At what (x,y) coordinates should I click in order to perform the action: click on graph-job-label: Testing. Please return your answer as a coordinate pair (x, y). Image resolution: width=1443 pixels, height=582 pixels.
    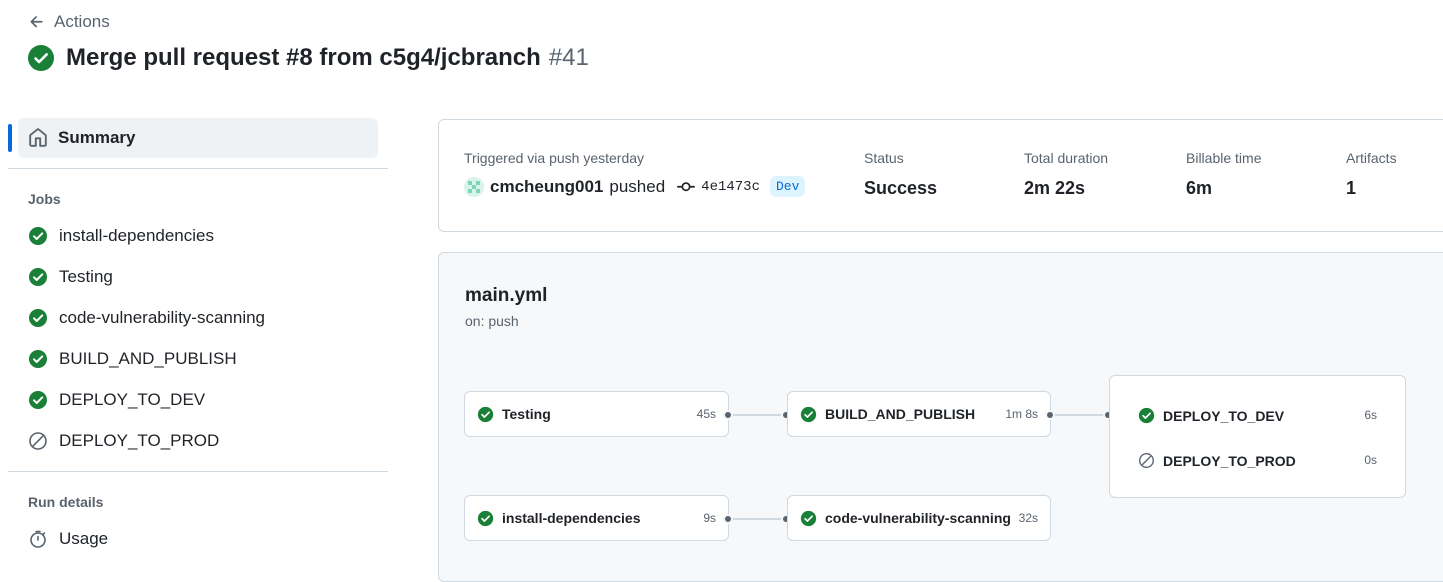
    Looking at the image, I should click on (526, 414).